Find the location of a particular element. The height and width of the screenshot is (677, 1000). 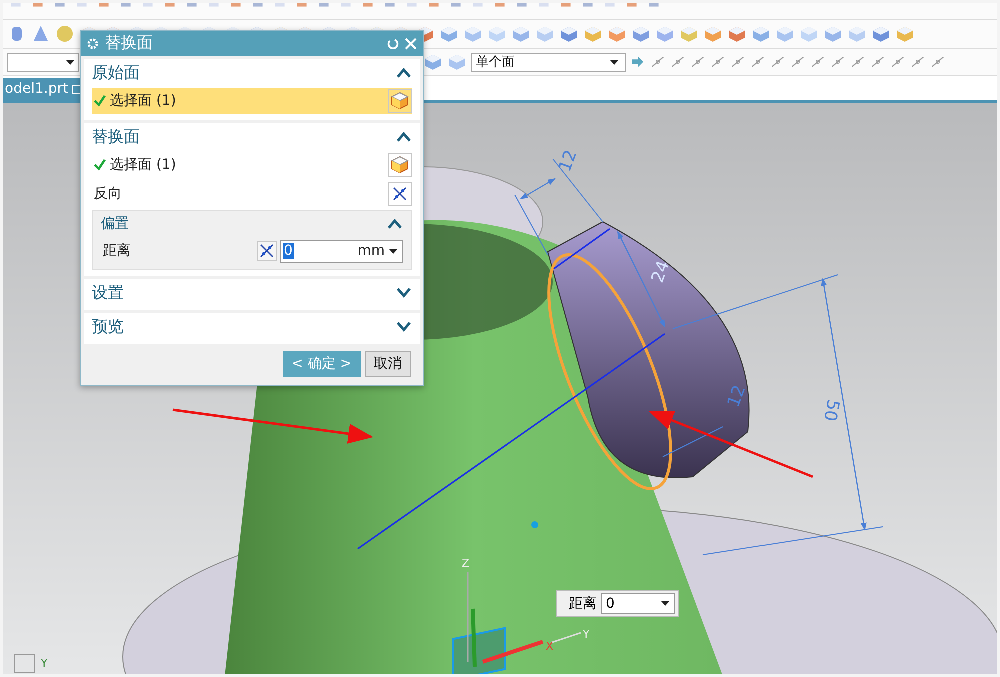

section-title: 设置 is located at coordinates (108, 293).